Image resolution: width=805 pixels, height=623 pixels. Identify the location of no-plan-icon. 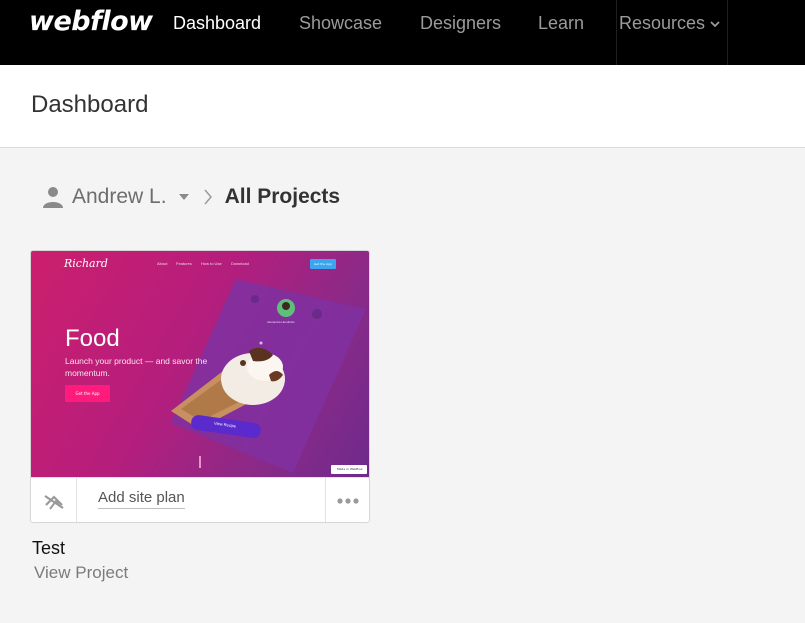
(53, 502).